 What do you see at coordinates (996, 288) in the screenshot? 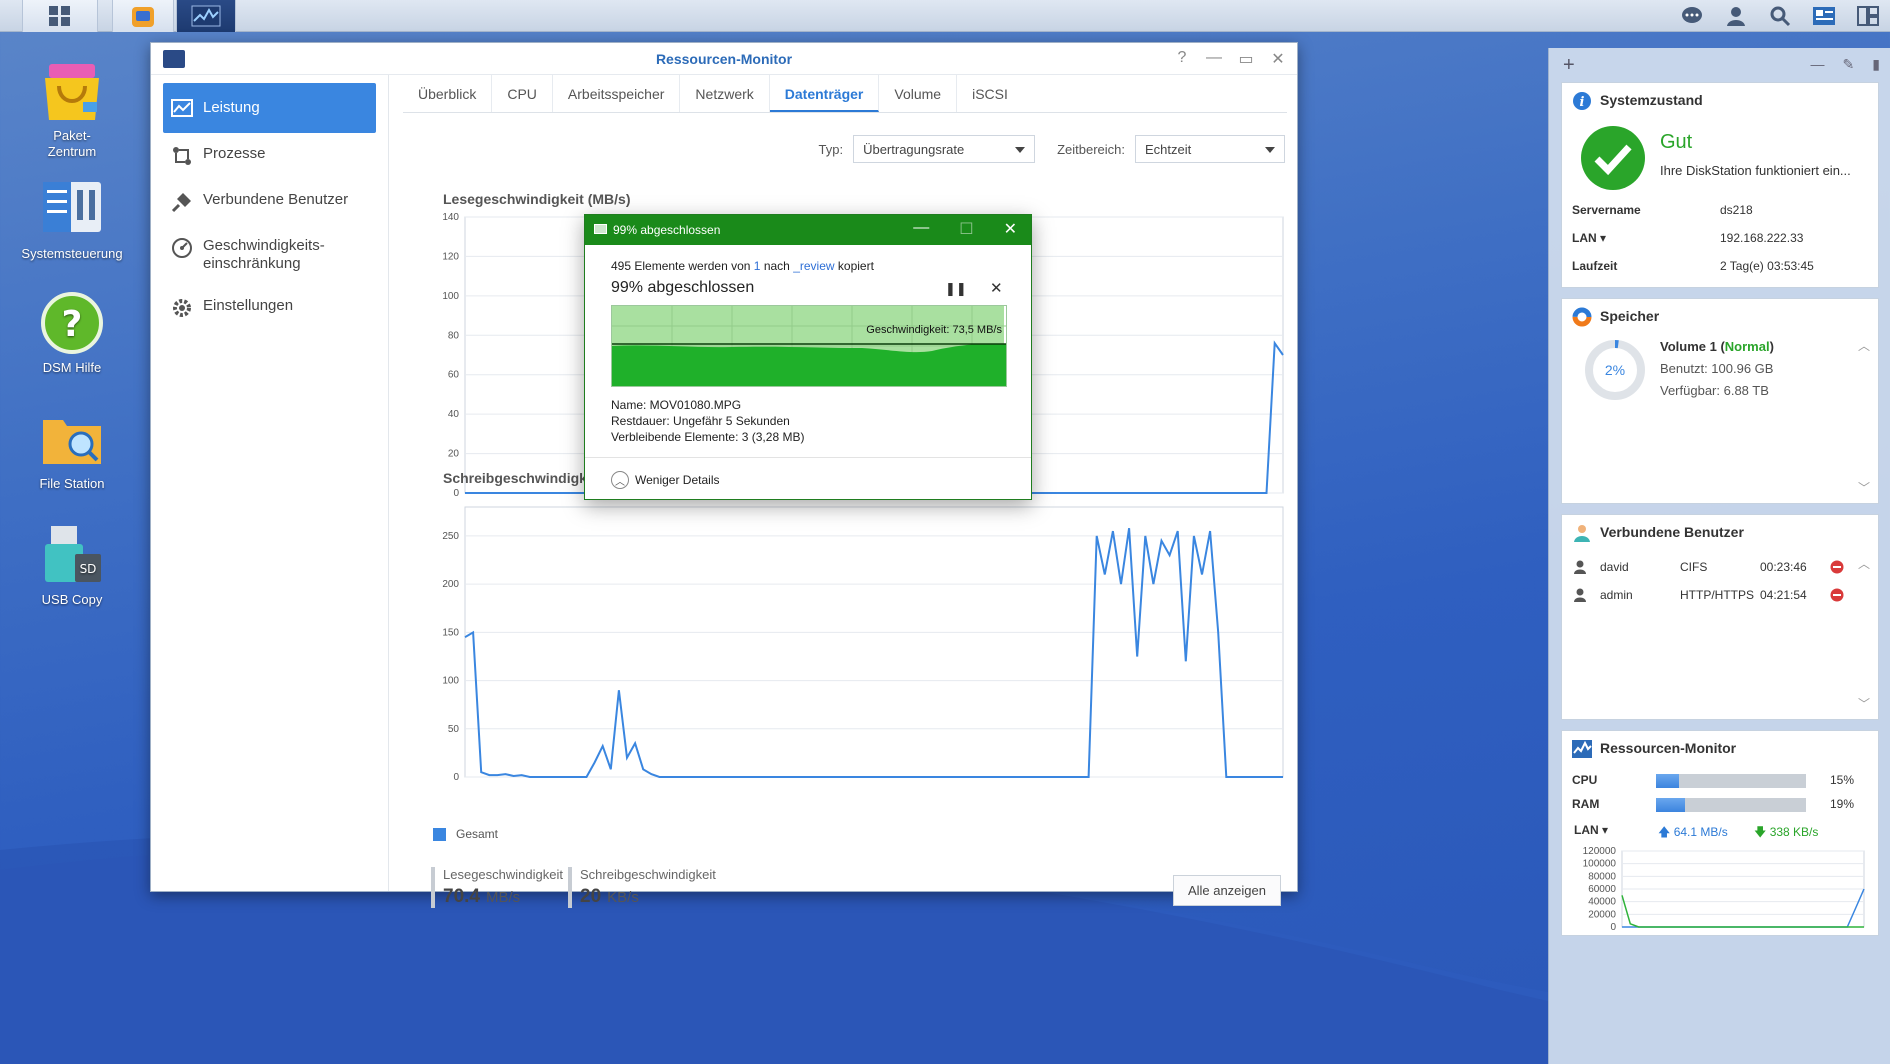
I see `cancel-copy-button: ✕` at bounding box center [996, 288].